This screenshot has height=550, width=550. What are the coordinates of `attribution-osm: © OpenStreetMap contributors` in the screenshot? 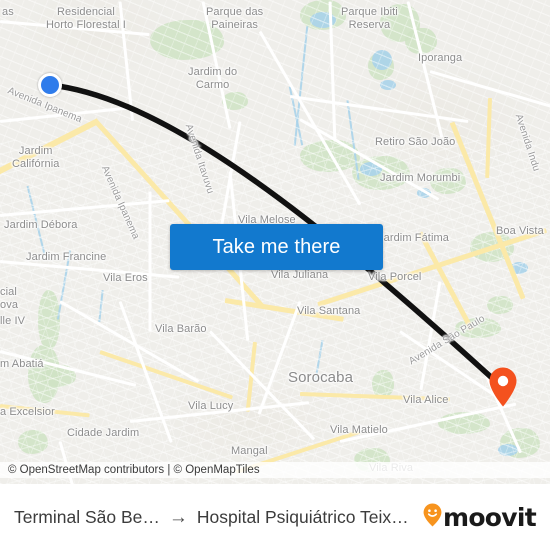 It's located at (86, 470).